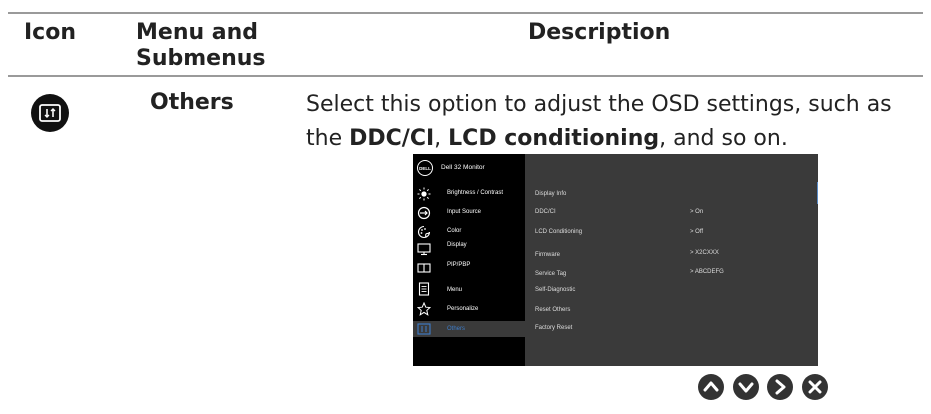 The height and width of the screenshot is (414, 931). What do you see at coordinates (424, 249) in the screenshot?
I see `display-icon` at bounding box center [424, 249].